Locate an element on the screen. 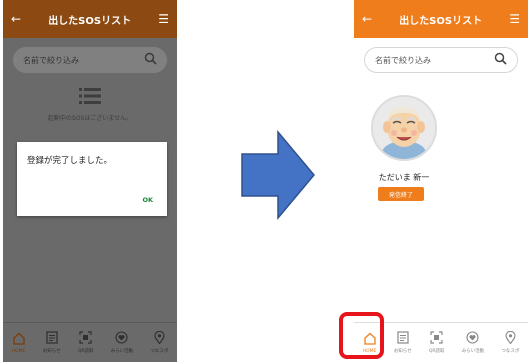 The height and width of the screenshot is (362, 528). completion-dialog: 登録が完了しました。 OK is located at coordinates (92, 179).